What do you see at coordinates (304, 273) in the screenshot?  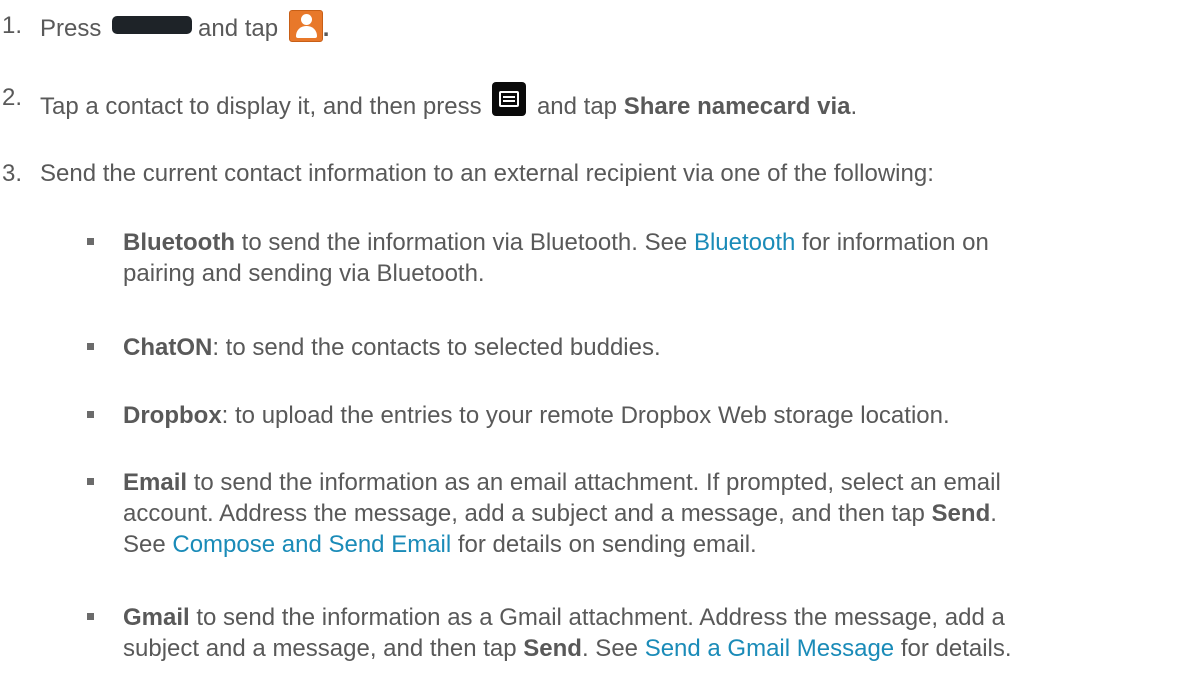 I see `option-text: pairing and sending via Bluetooth.` at bounding box center [304, 273].